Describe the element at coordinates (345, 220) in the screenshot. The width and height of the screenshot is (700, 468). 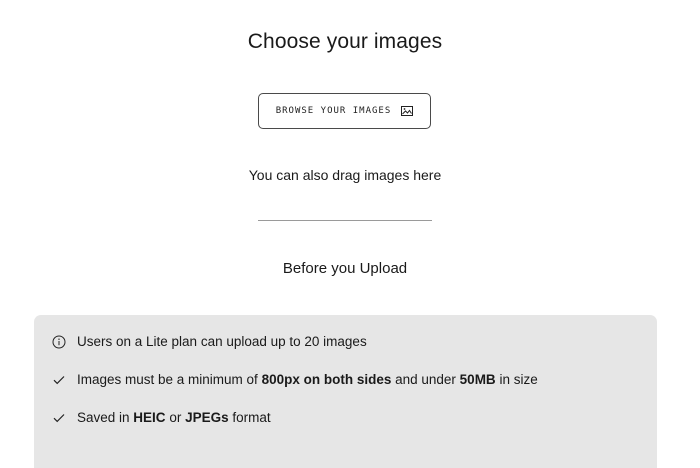
I see `divider` at that location.